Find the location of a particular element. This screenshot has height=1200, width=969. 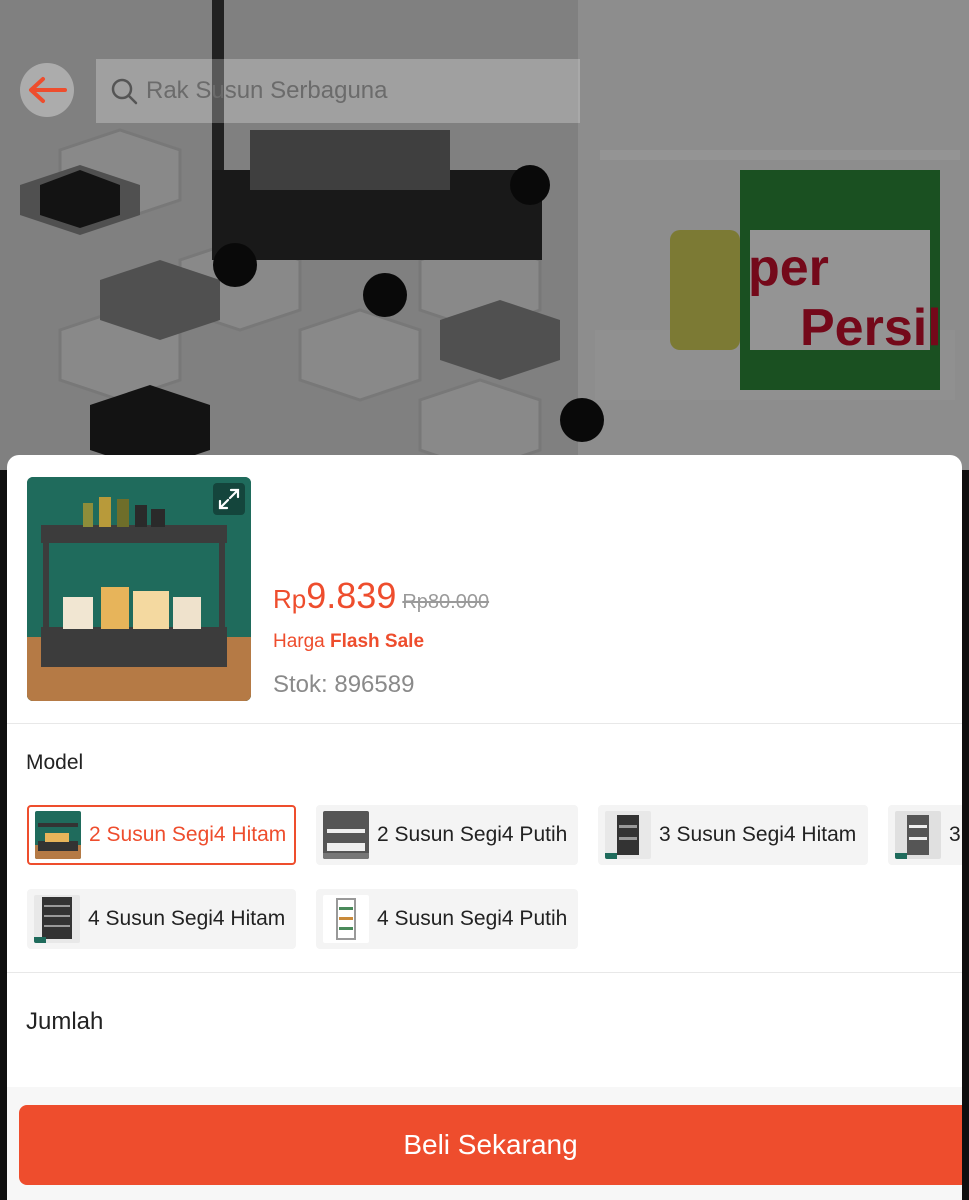

model-option-3-susun-hitam: 3 Susun Segi4 Hitam is located at coordinates (733, 835).